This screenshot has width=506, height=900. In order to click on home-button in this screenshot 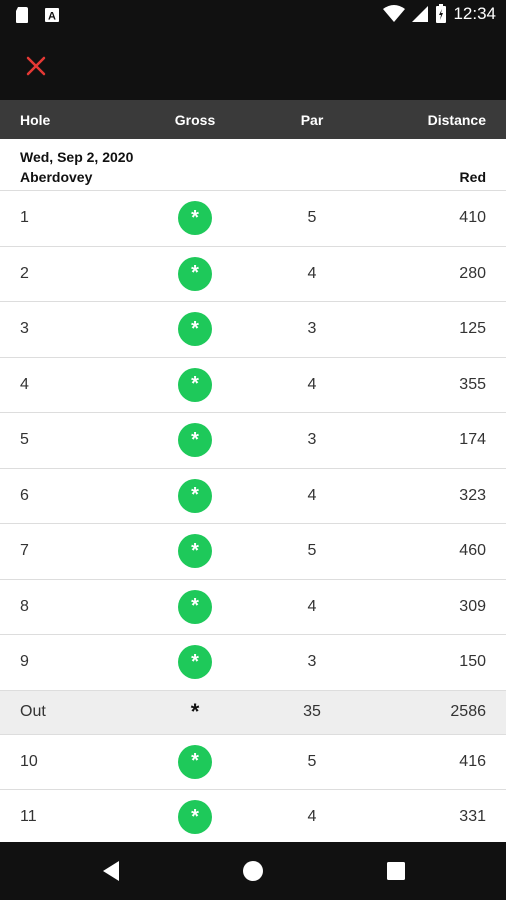, I will do `click(253, 871)`.